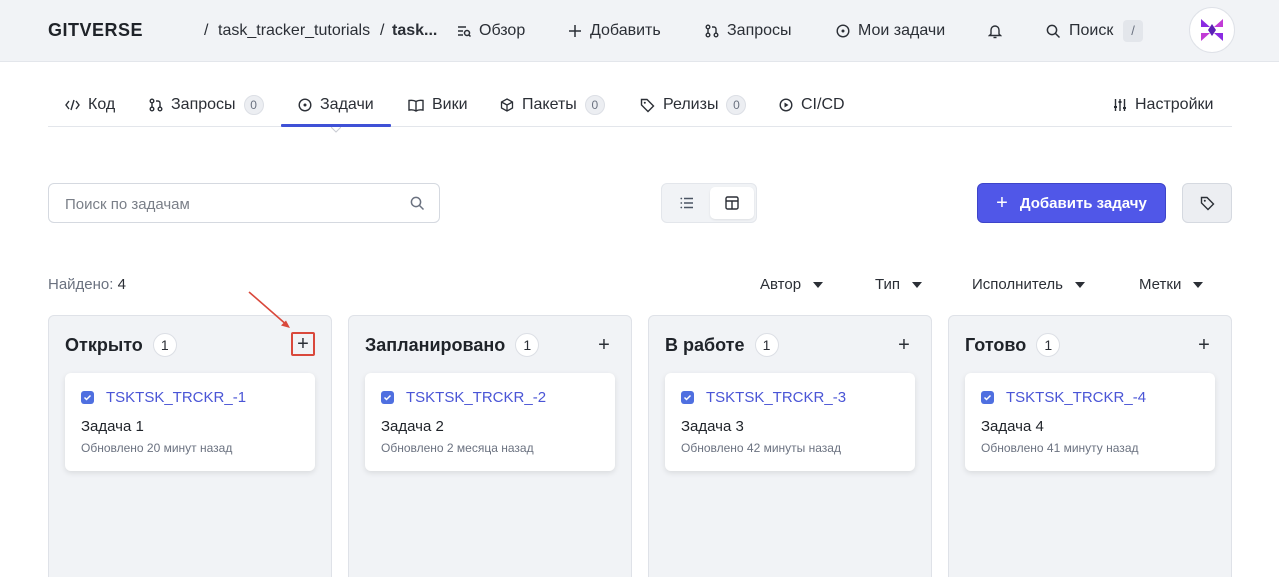 The height and width of the screenshot is (577, 1279). Describe the element at coordinates (463, 397) in the screenshot. I see `task-id-link: TSKTSK_TRCKR_-2` at that location.